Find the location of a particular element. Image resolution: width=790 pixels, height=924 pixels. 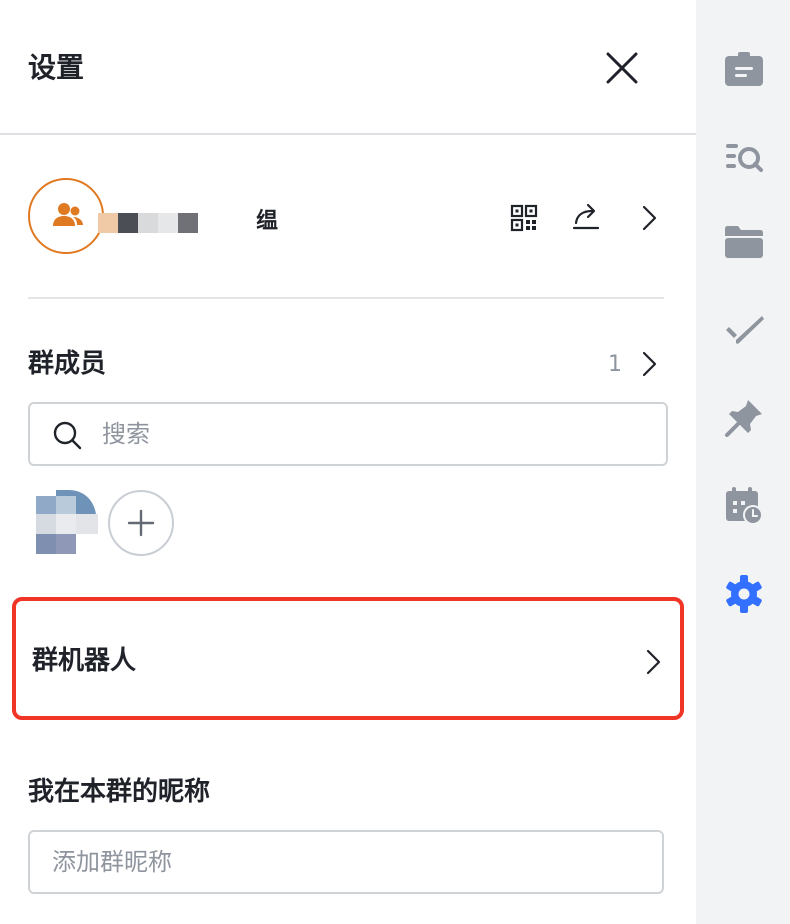

group-avatar is located at coordinates (66, 216).